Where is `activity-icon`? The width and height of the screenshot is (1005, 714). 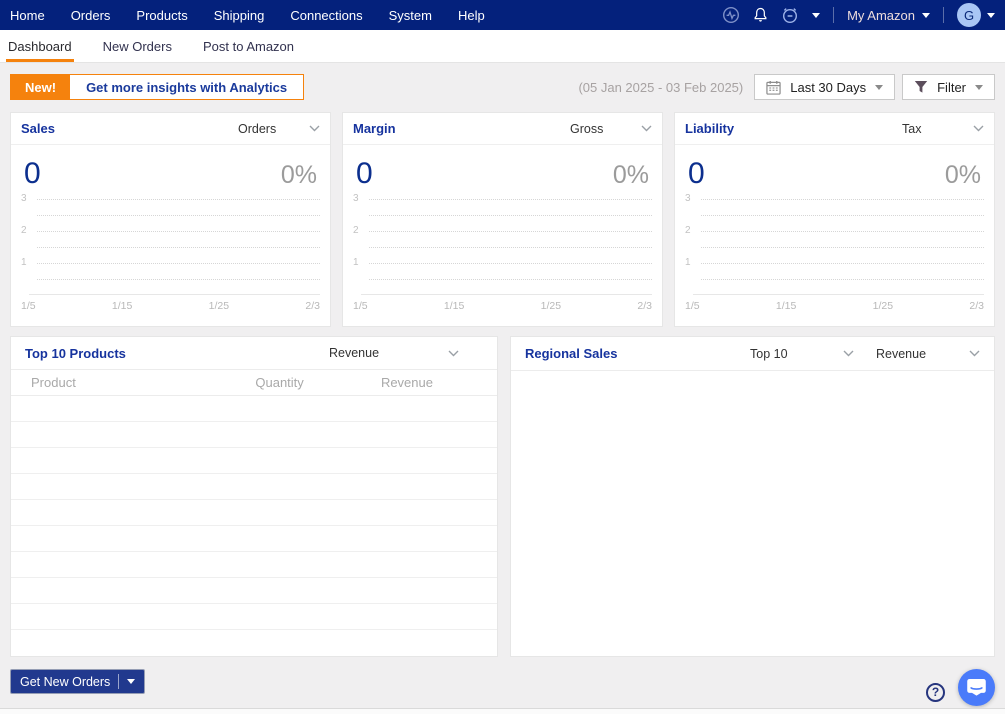
activity-icon is located at coordinates (731, 15).